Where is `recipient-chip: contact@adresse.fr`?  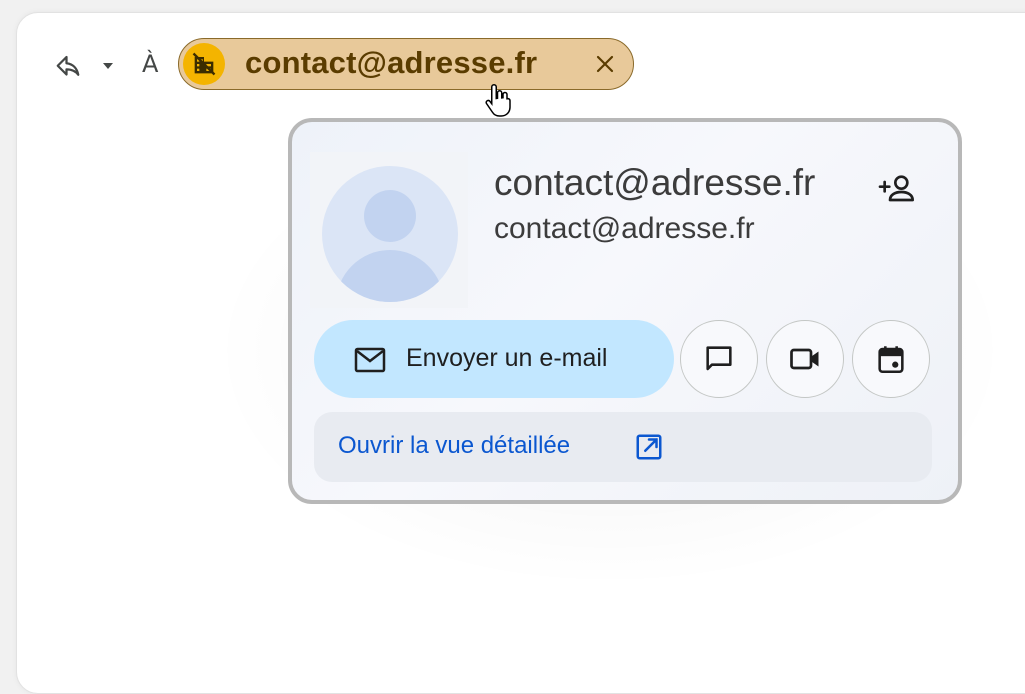
recipient-chip: contact@adresse.fr is located at coordinates (406, 64).